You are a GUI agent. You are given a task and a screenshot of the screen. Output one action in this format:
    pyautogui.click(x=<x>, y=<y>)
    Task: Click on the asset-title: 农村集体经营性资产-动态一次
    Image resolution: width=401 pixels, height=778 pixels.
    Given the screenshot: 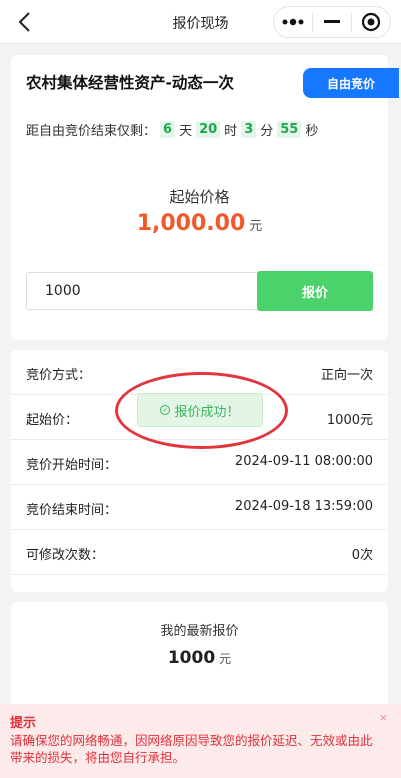 What is the action you would take?
    pyautogui.click(x=130, y=83)
    